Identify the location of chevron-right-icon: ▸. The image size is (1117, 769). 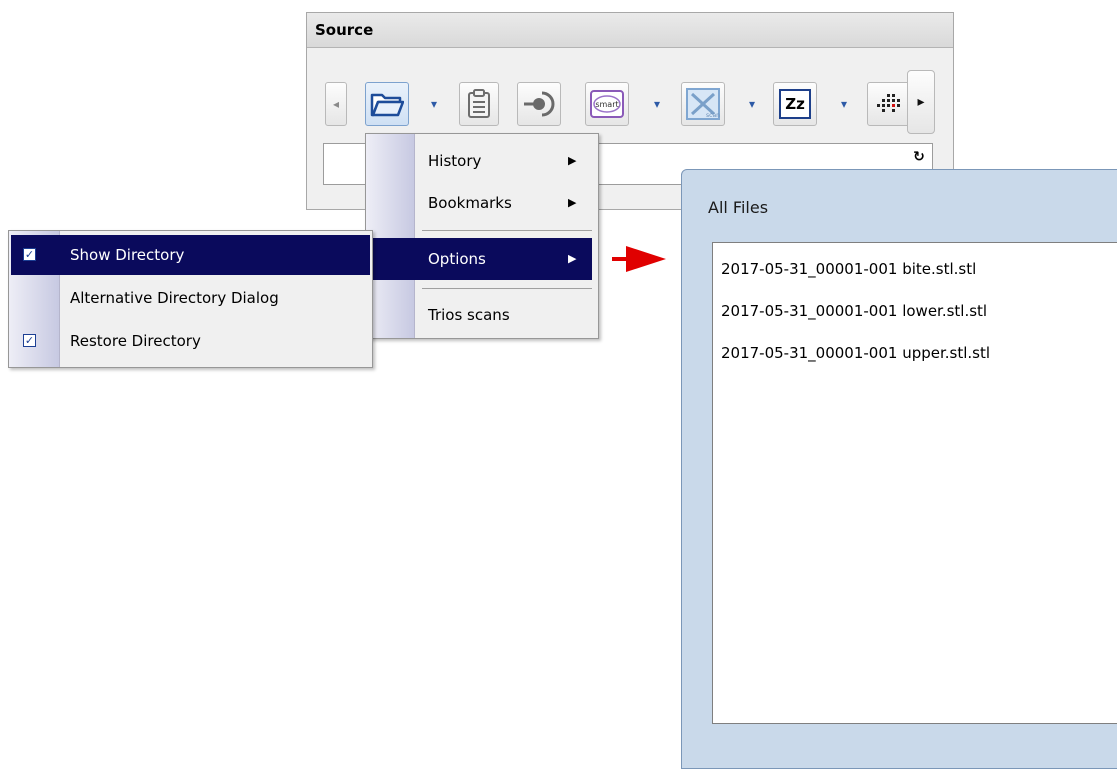
(921, 102).